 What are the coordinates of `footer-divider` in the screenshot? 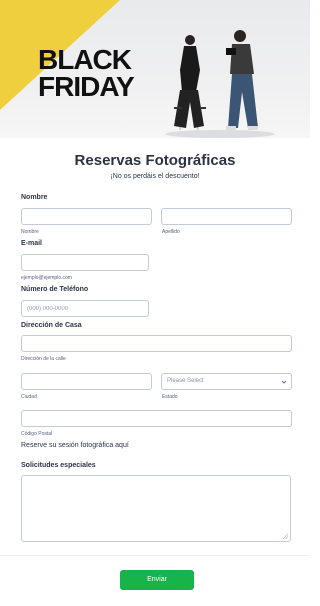 It's located at (155, 555).